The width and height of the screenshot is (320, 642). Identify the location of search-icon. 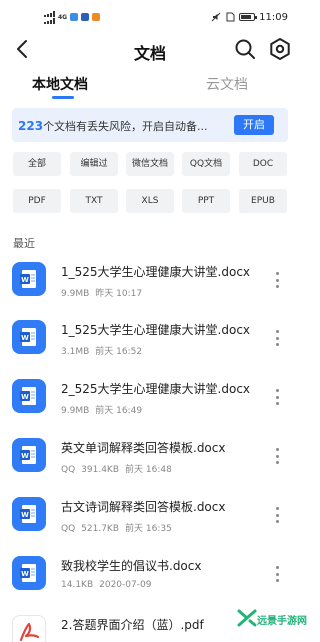
(245, 49).